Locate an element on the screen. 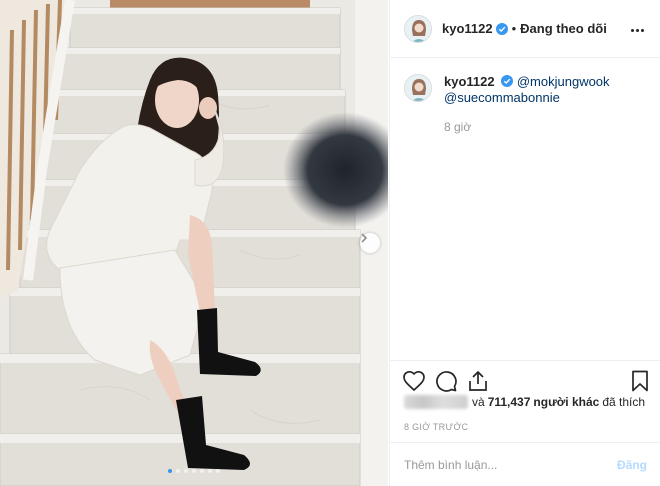  mention-link: @suecommabonnie is located at coordinates (502, 97).